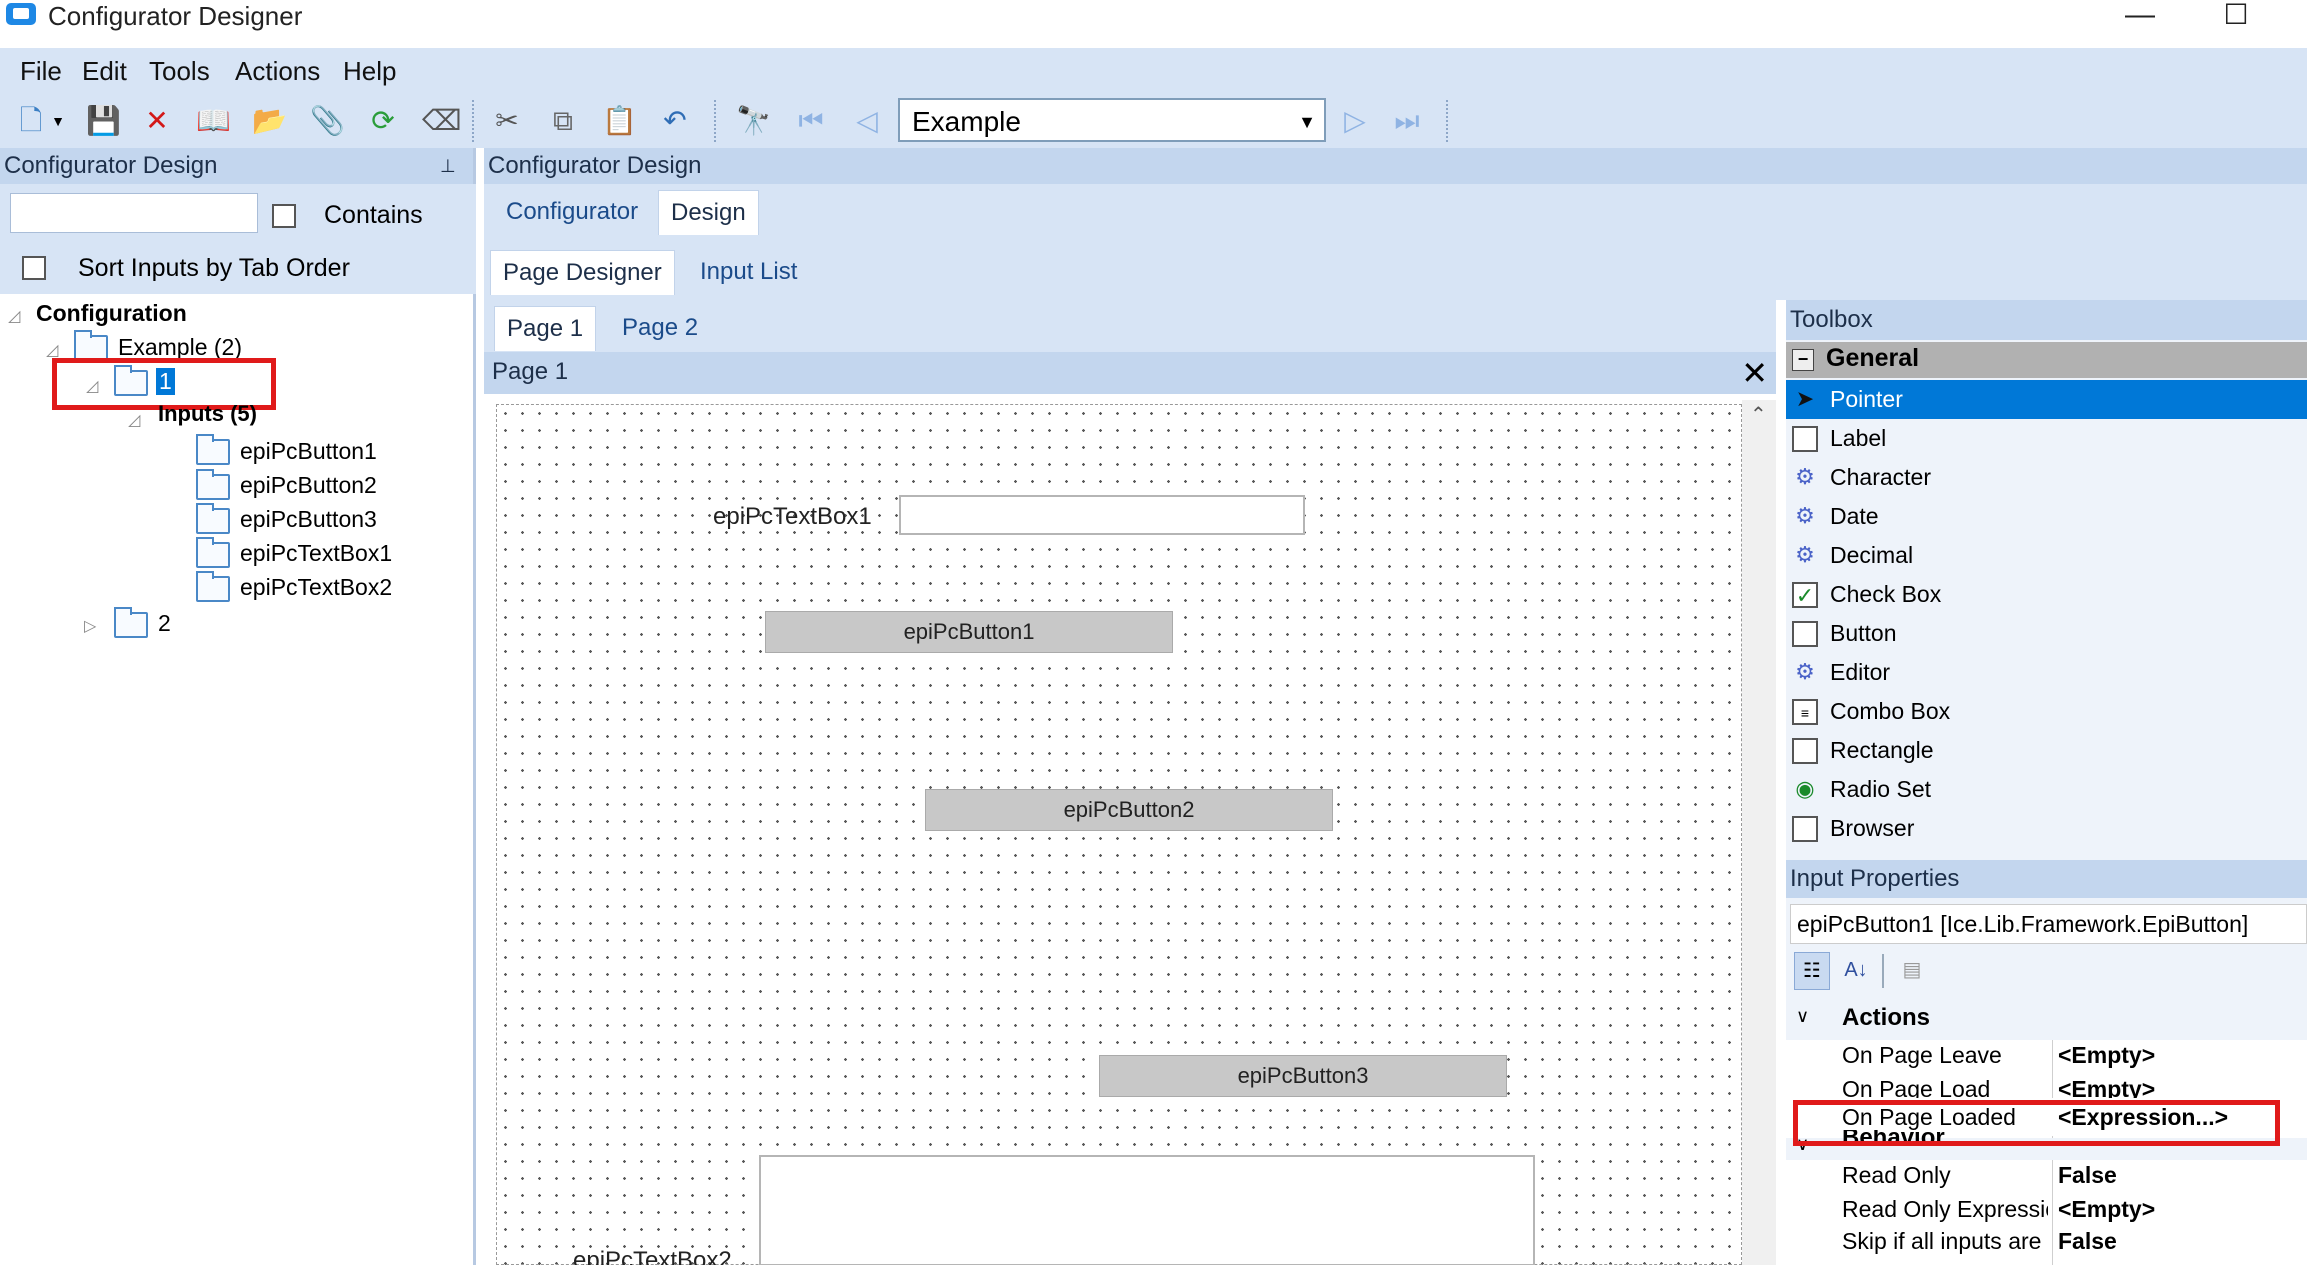 The height and width of the screenshot is (1265, 2307). Describe the element at coordinates (1866, 399) in the screenshot. I see `tool-label: Pointer` at that location.